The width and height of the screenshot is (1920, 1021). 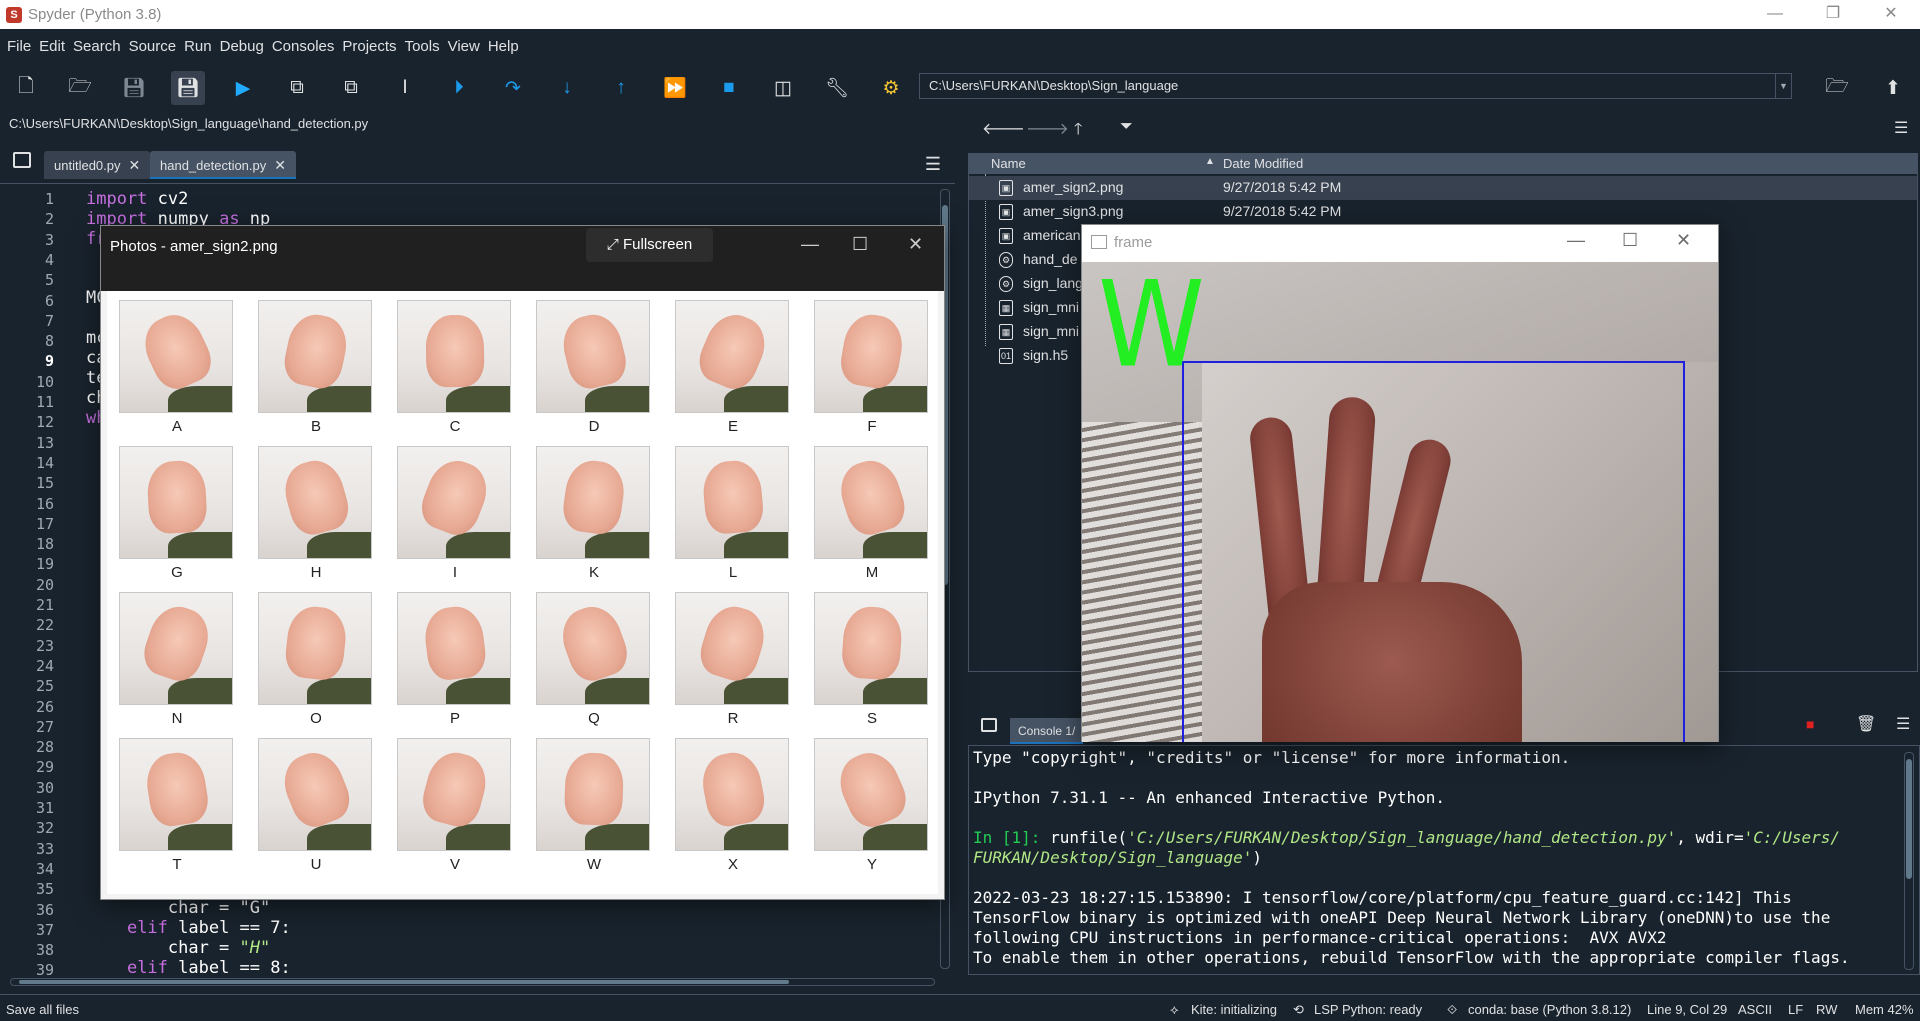 What do you see at coordinates (87, 165) in the screenshot?
I see `tab-label: untitled0.py` at bounding box center [87, 165].